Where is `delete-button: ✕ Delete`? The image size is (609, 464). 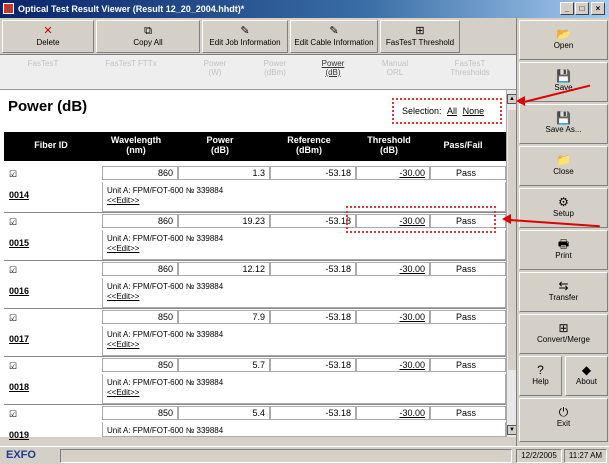 delete-button: ✕ Delete is located at coordinates (48, 36).